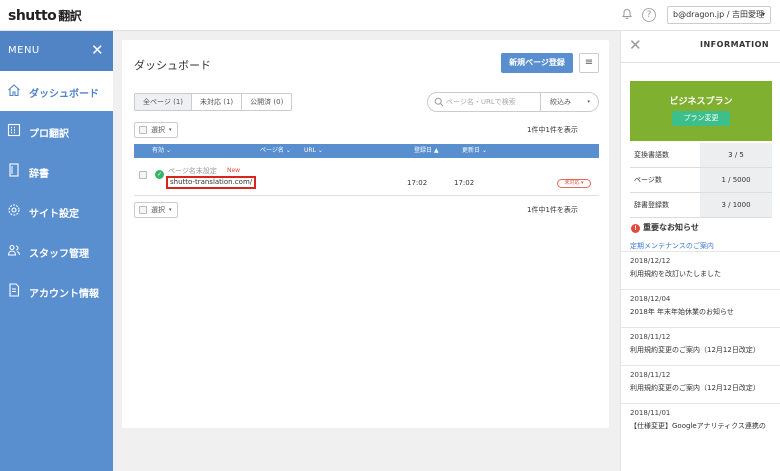 The width and height of the screenshot is (780, 471). I want to click on stat-row: 変換書語数 3 / 5, so click(701, 155).